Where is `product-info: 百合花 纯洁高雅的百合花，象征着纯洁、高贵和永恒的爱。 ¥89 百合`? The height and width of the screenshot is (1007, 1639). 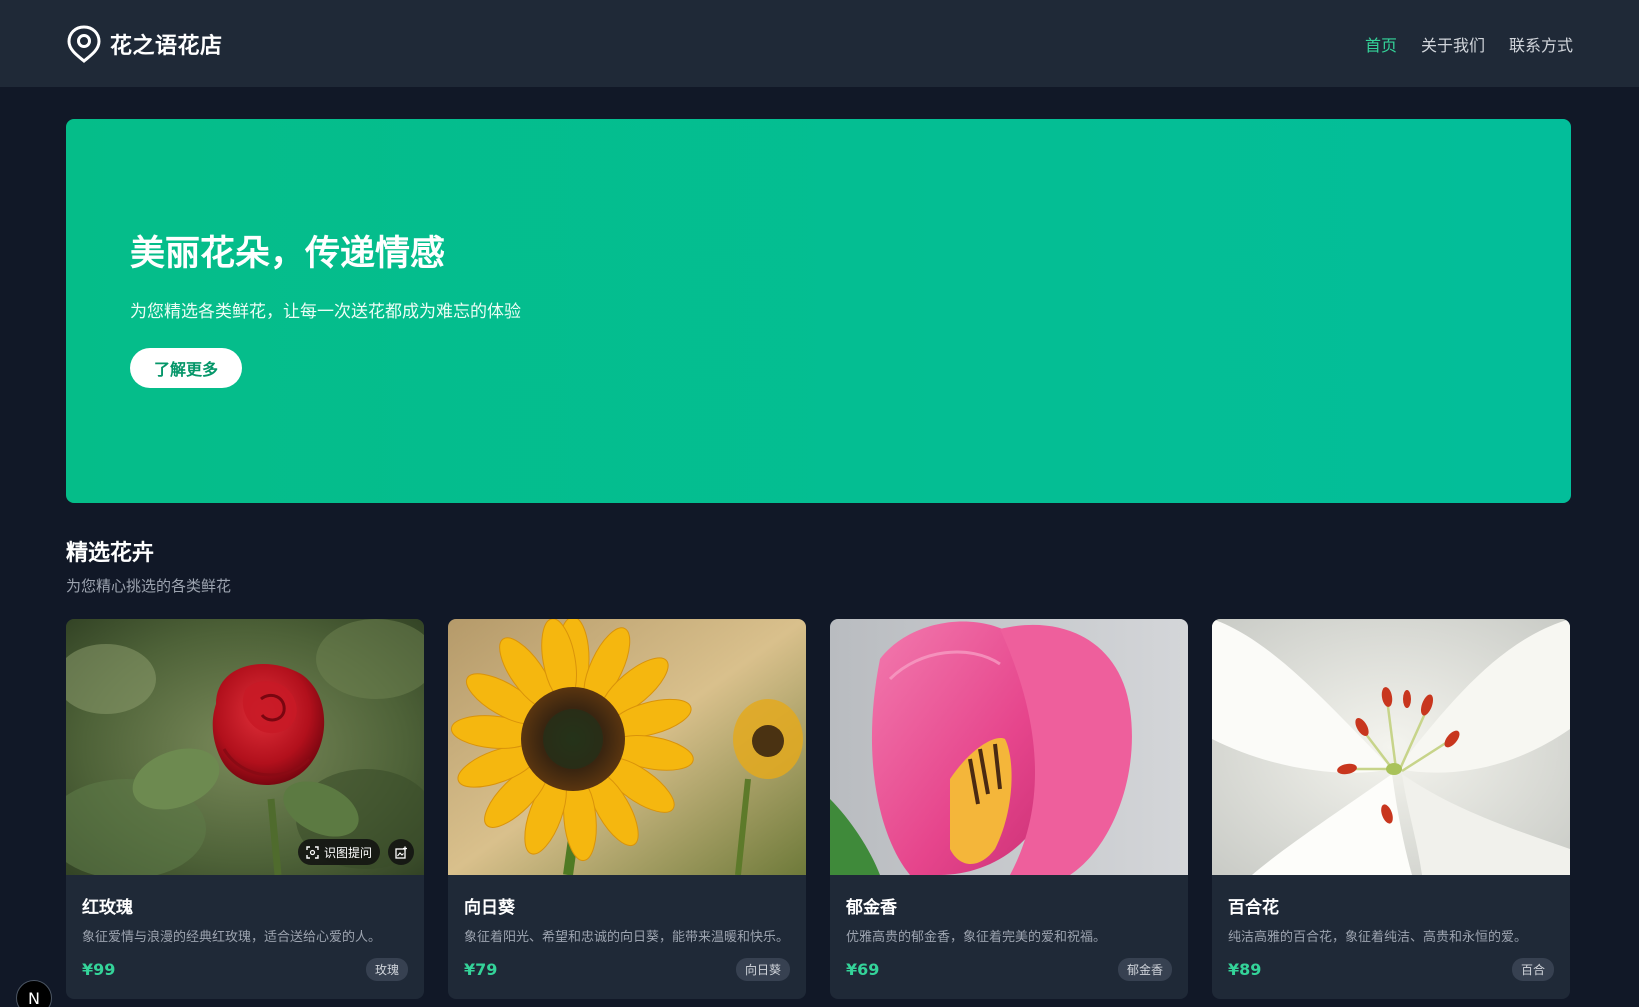 product-info: 百合花 纯洁高雅的百合花，象征着纯洁、高贵和永恒的爱。 ¥89 百合 is located at coordinates (1391, 937).